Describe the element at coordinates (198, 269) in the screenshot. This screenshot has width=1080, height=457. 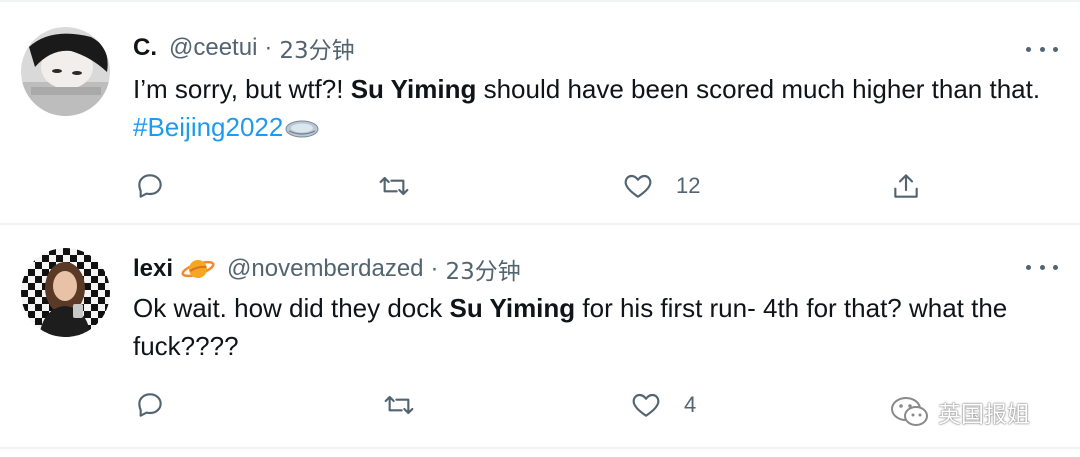
I see `planet-emoji-icon` at that location.